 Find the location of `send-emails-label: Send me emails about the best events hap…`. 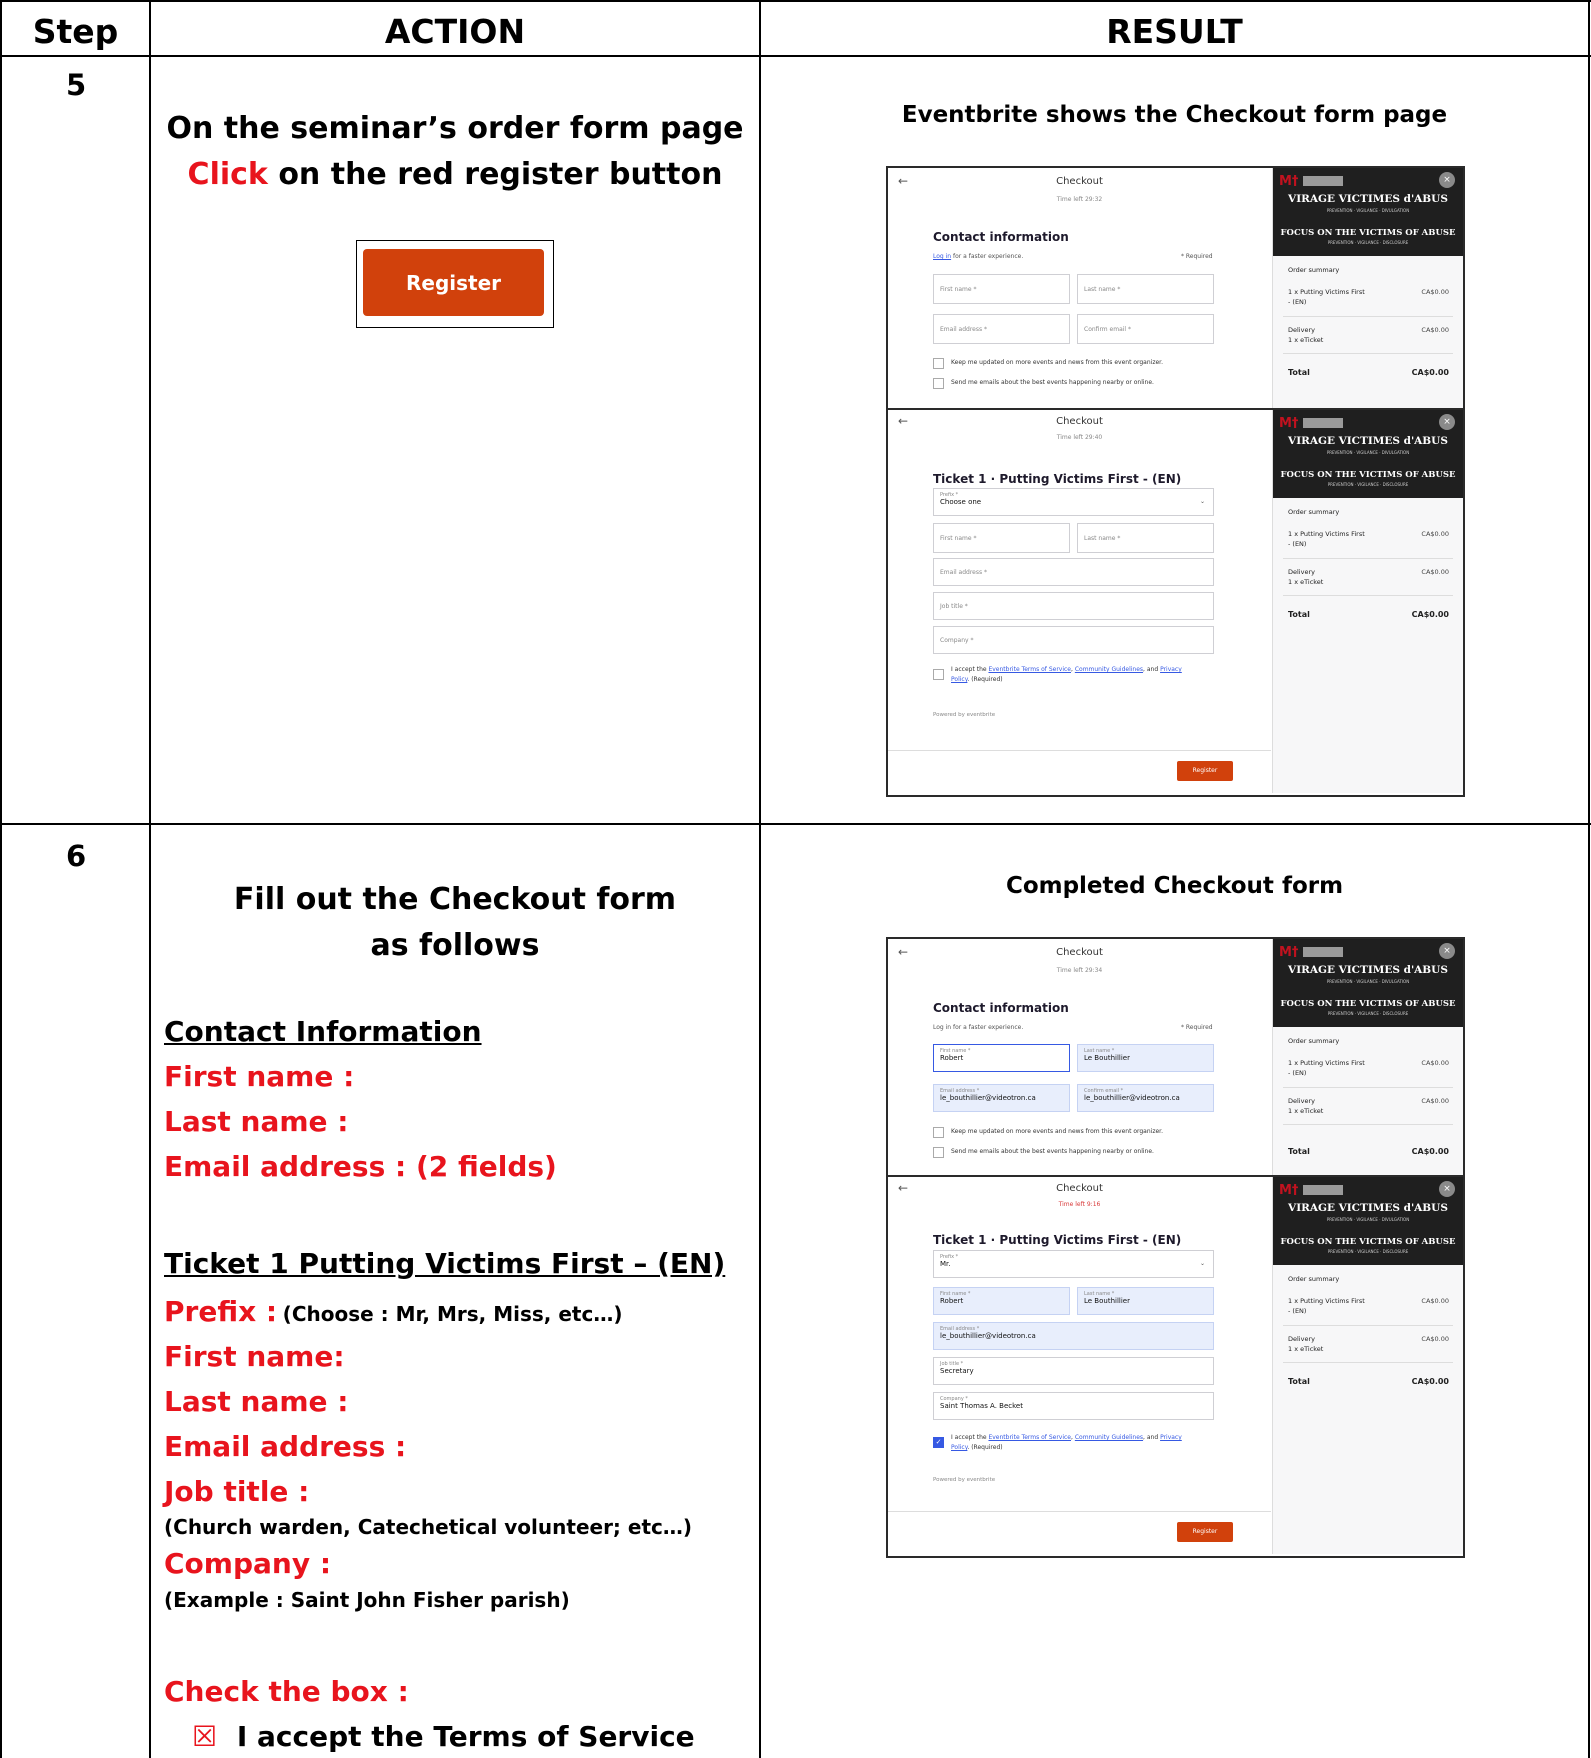

send-emails-label: Send me emails about the best events hap… is located at coordinates (1052, 382).